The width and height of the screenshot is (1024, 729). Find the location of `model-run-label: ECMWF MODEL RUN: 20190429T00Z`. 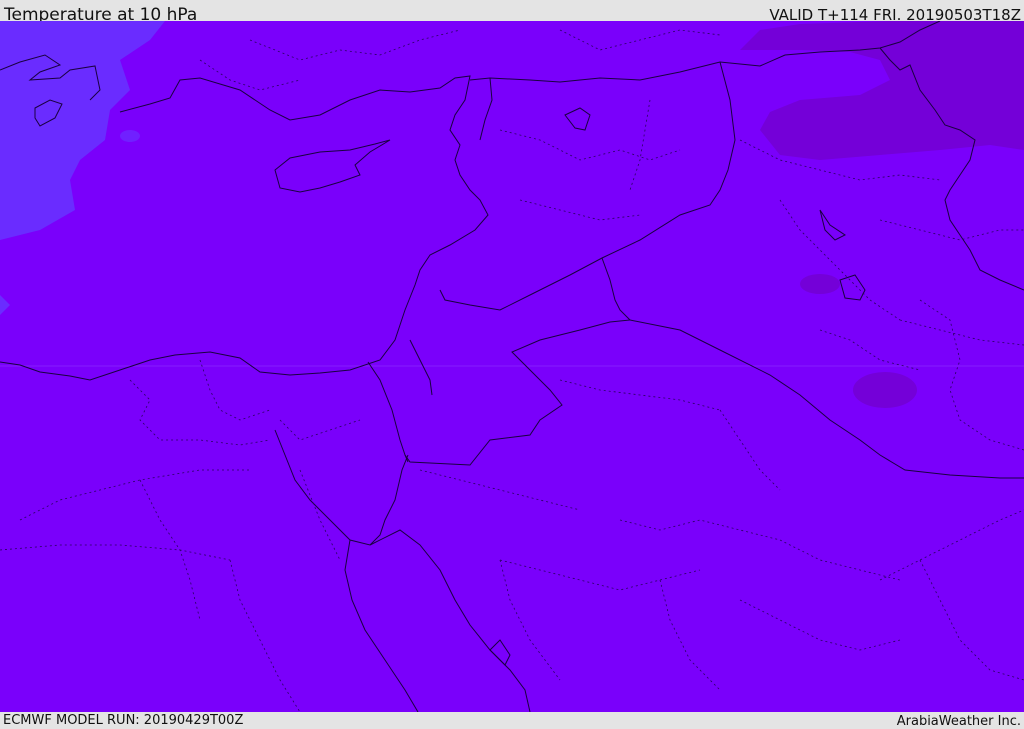

model-run-label: ECMWF MODEL RUN: 20190429T00Z is located at coordinates (123, 720).